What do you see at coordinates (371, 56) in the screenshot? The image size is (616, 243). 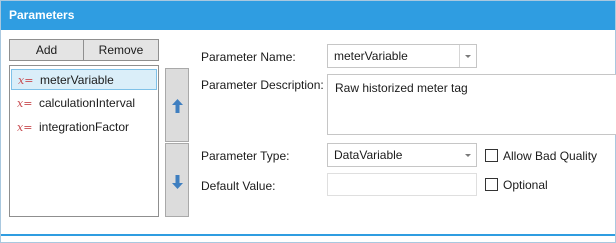 I see `parameter-name-value: meterVariable` at bounding box center [371, 56].